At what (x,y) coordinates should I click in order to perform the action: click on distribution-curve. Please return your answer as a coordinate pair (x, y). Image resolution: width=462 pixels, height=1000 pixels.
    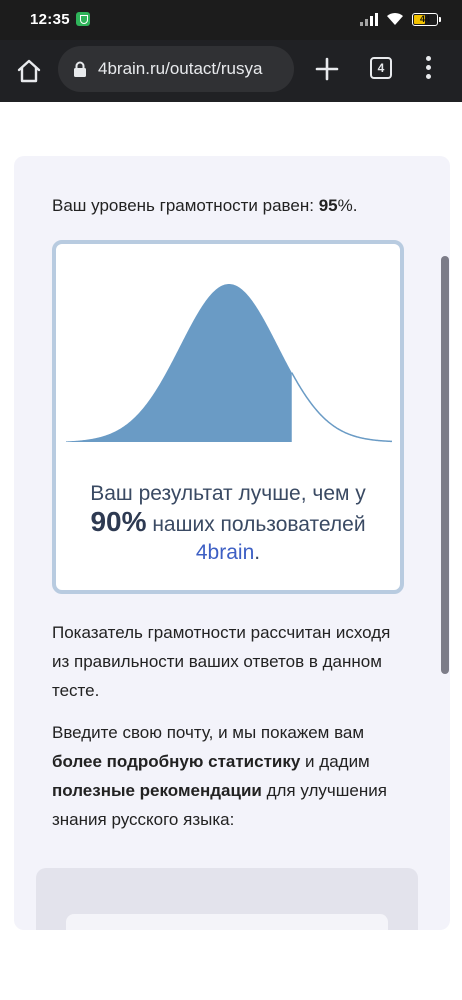
    Looking at the image, I should click on (229, 363).